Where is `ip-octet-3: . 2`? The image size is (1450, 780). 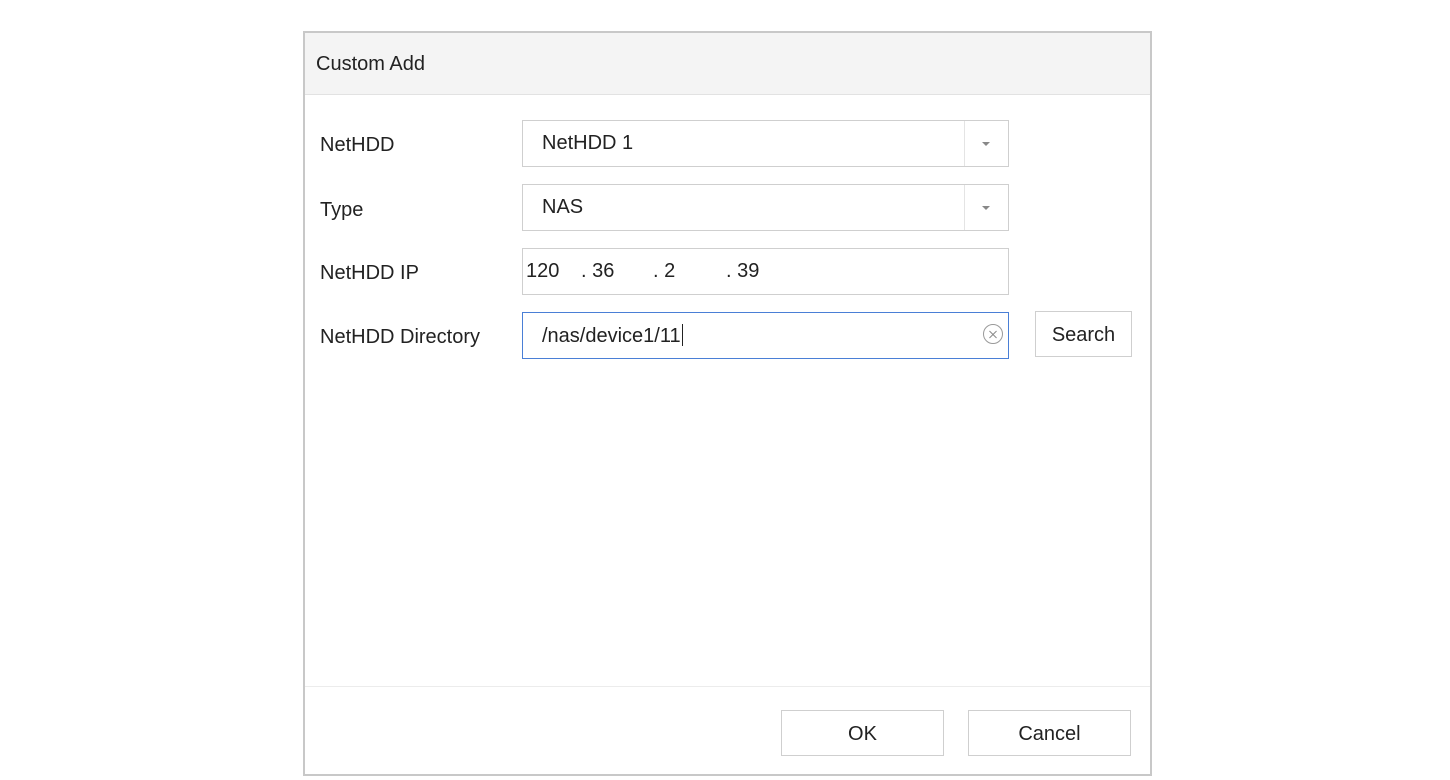
ip-octet-3: . 2 is located at coordinates (664, 271).